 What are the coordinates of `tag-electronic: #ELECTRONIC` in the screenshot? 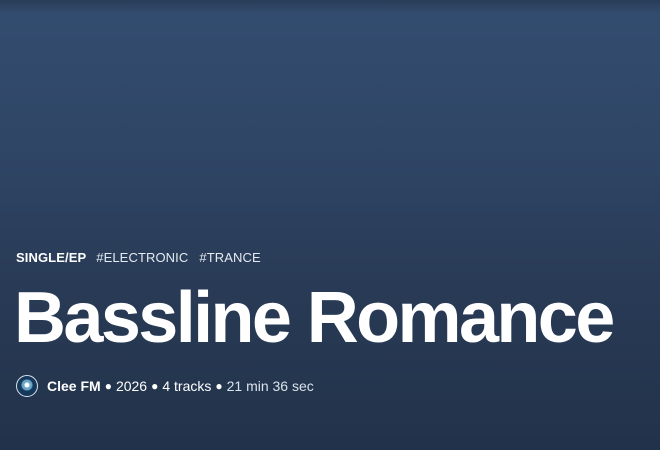 It's located at (142, 257).